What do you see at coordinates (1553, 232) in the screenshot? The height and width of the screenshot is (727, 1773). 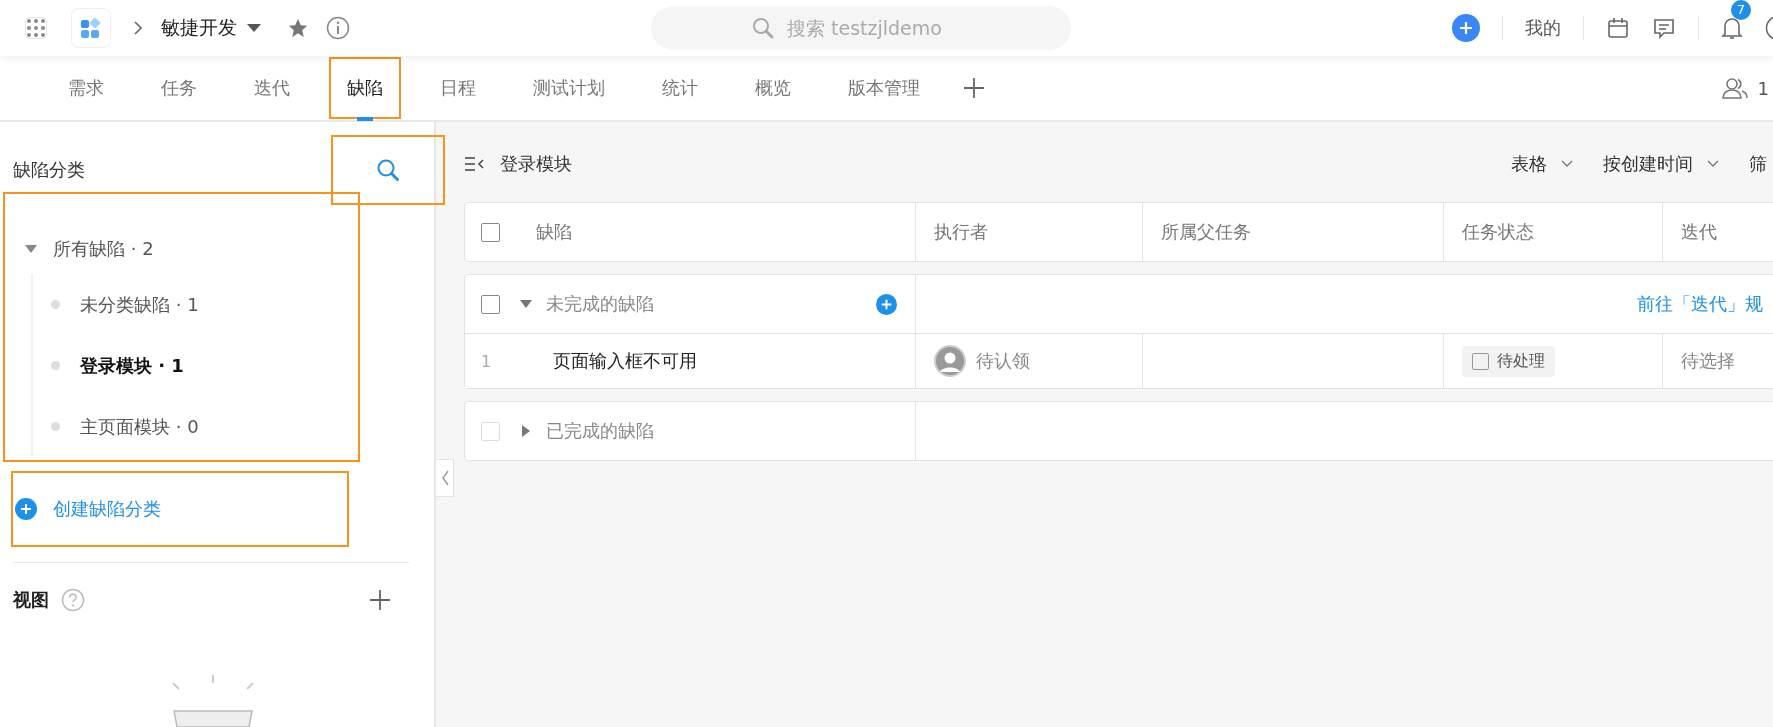 I see `column-header: 任务状态` at bounding box center [1553, 232].